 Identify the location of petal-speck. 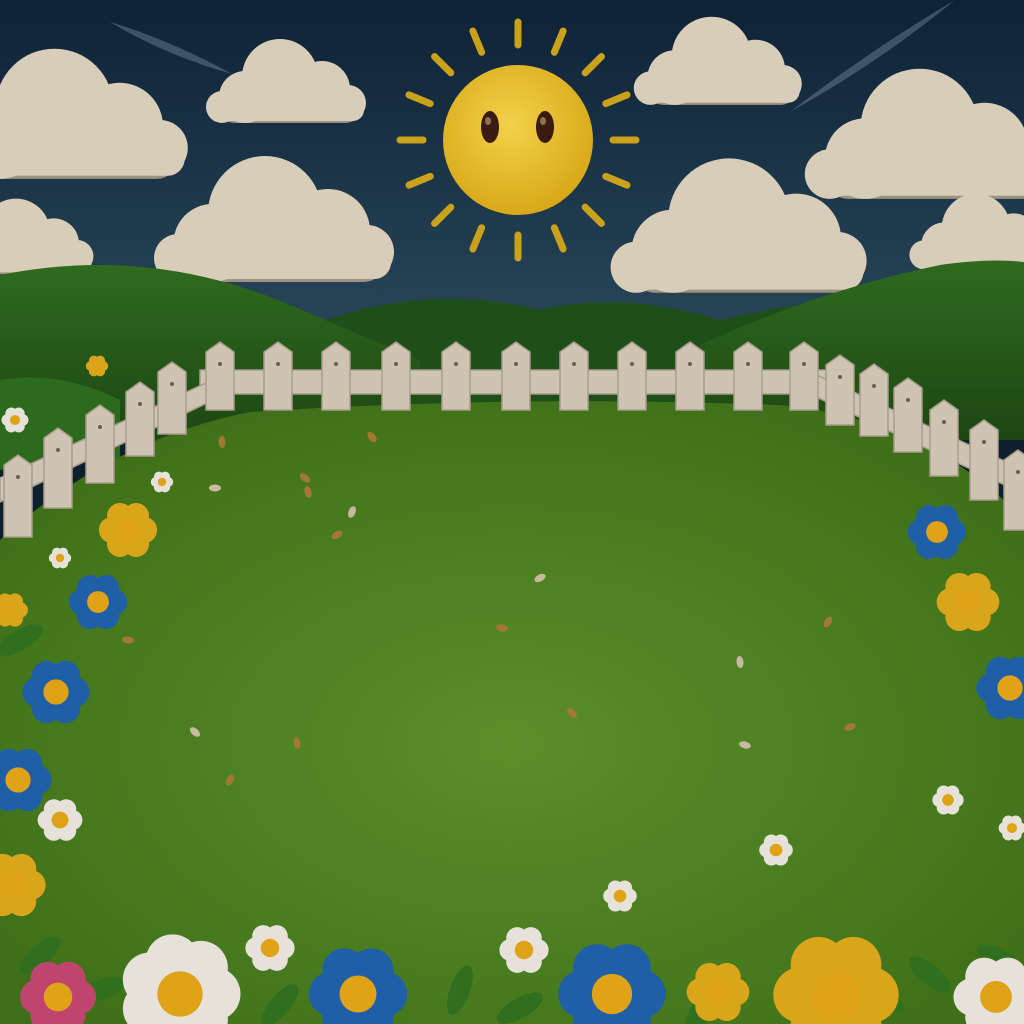
(215, 488).